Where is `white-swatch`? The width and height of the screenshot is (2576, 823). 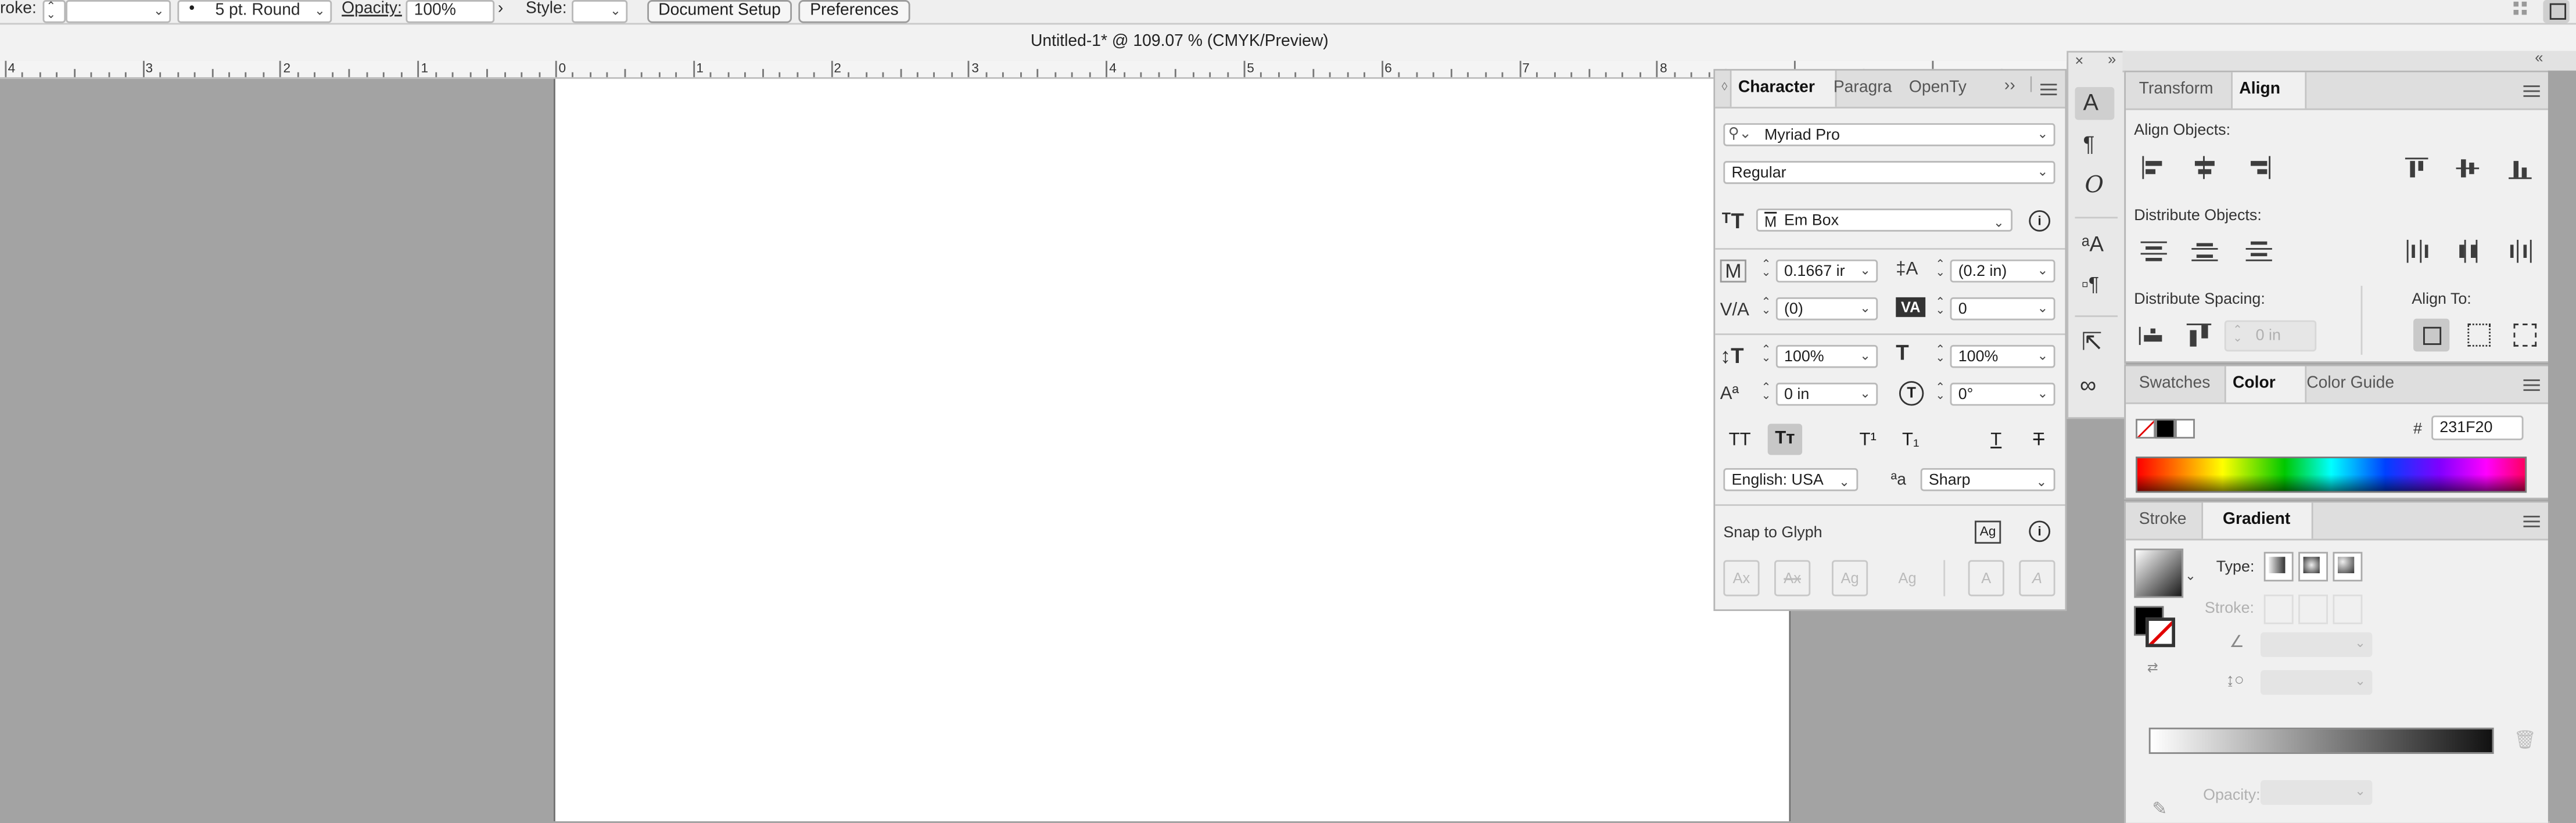 white-swatch is located at coordinates (2185, 429).